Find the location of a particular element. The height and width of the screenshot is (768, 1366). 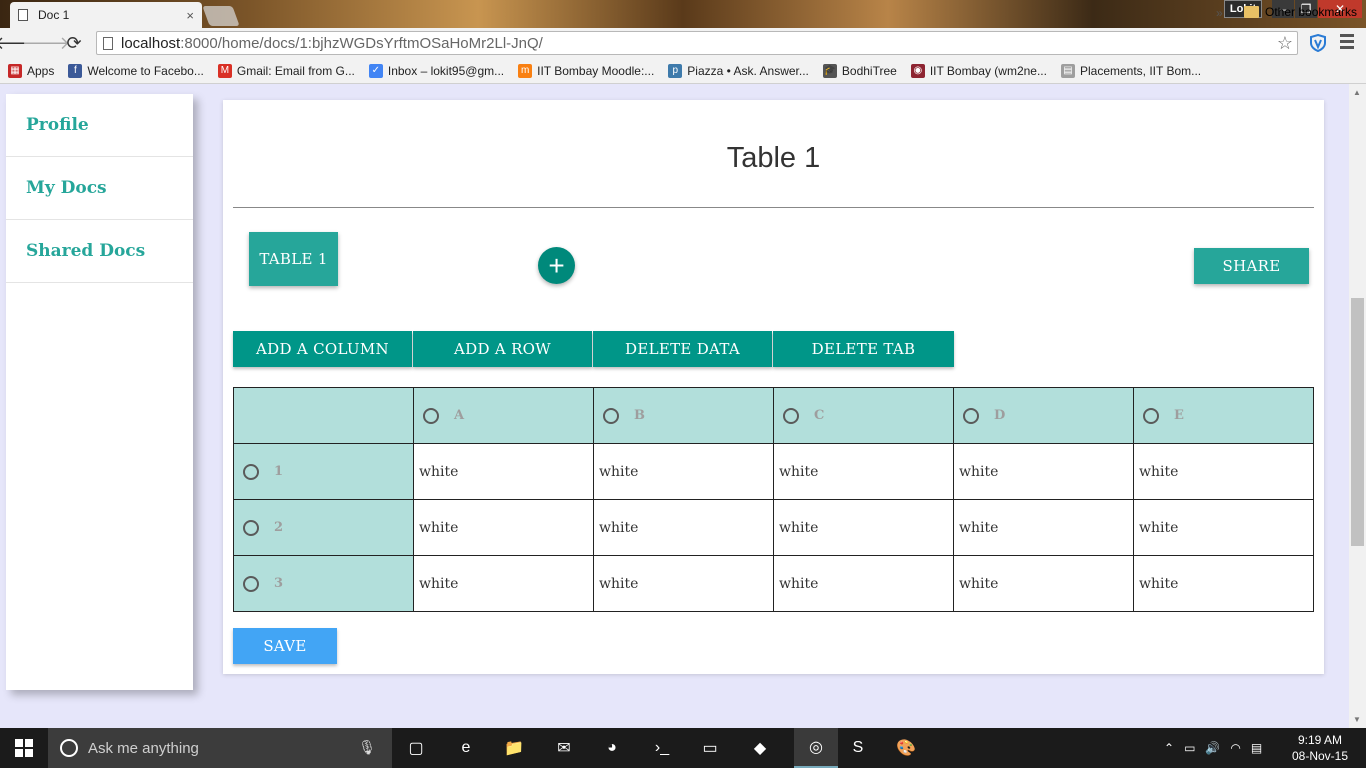

add-row-button: ADD A ROW is located at coordinates (502, 349).